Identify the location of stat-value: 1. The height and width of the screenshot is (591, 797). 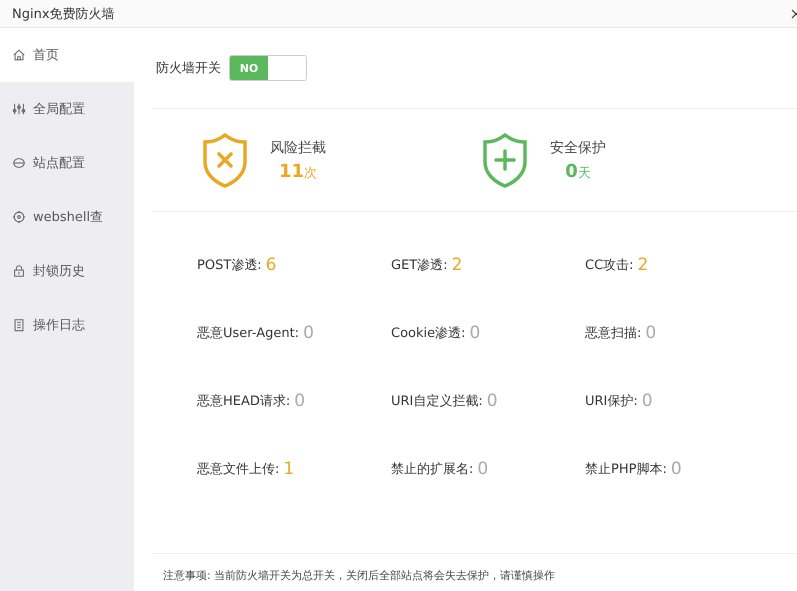
(288, 469).